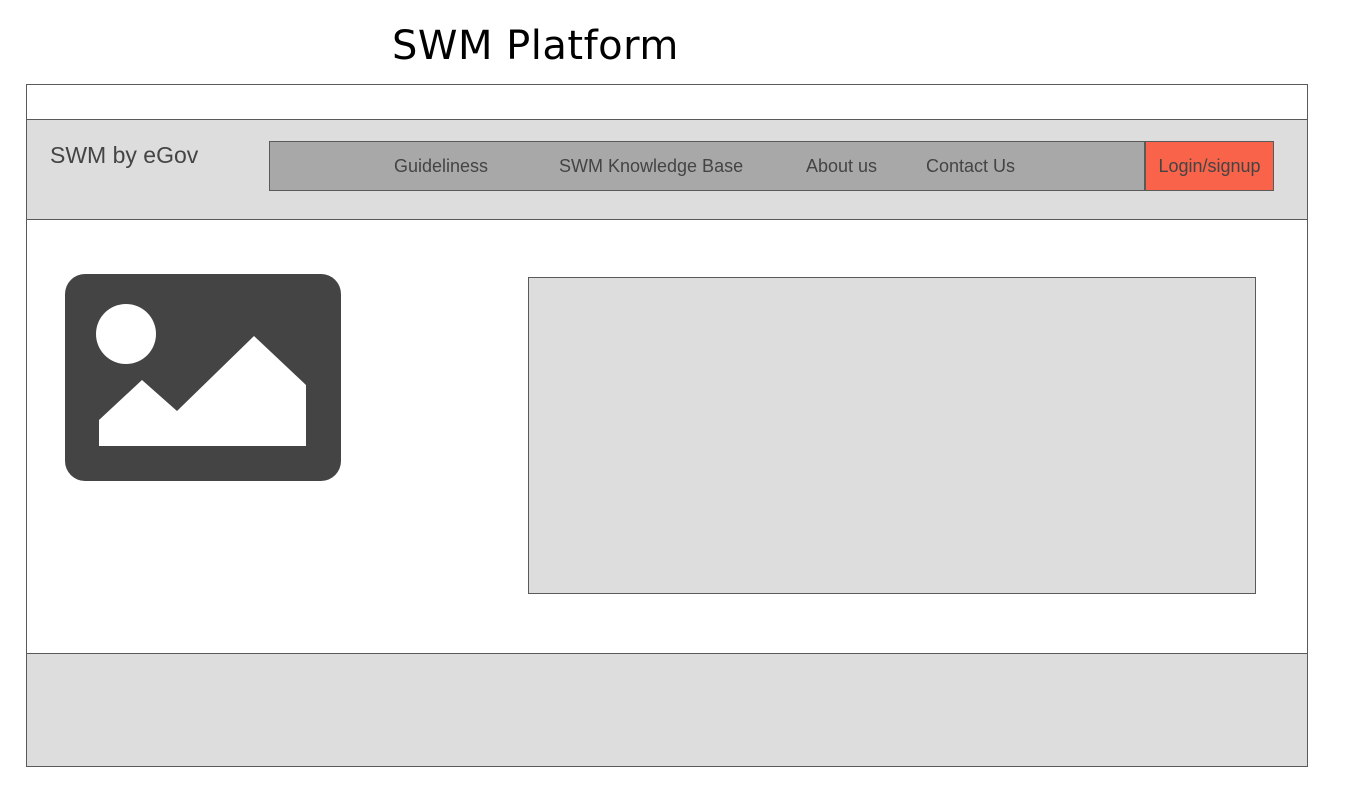  I want to click on brand-logo-text: SWM by eGov, so click(124, 155).